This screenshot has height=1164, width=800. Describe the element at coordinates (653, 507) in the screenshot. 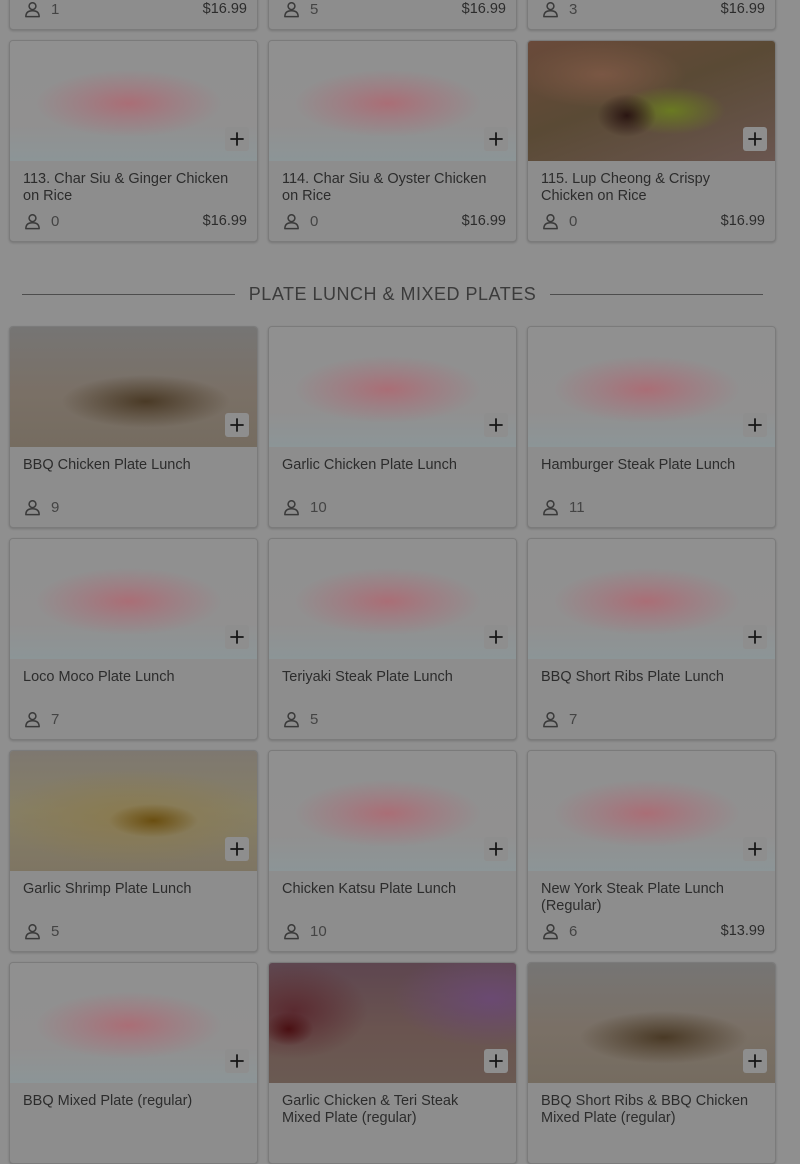

I see `item-meta: 11` at that location.